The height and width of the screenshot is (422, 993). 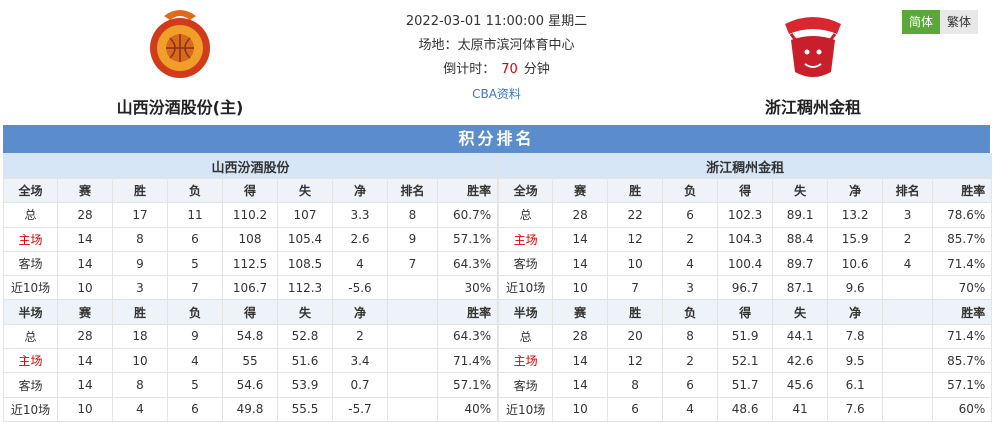 I want to click on standings-title: 积分排名, so click(x=496, y=139).